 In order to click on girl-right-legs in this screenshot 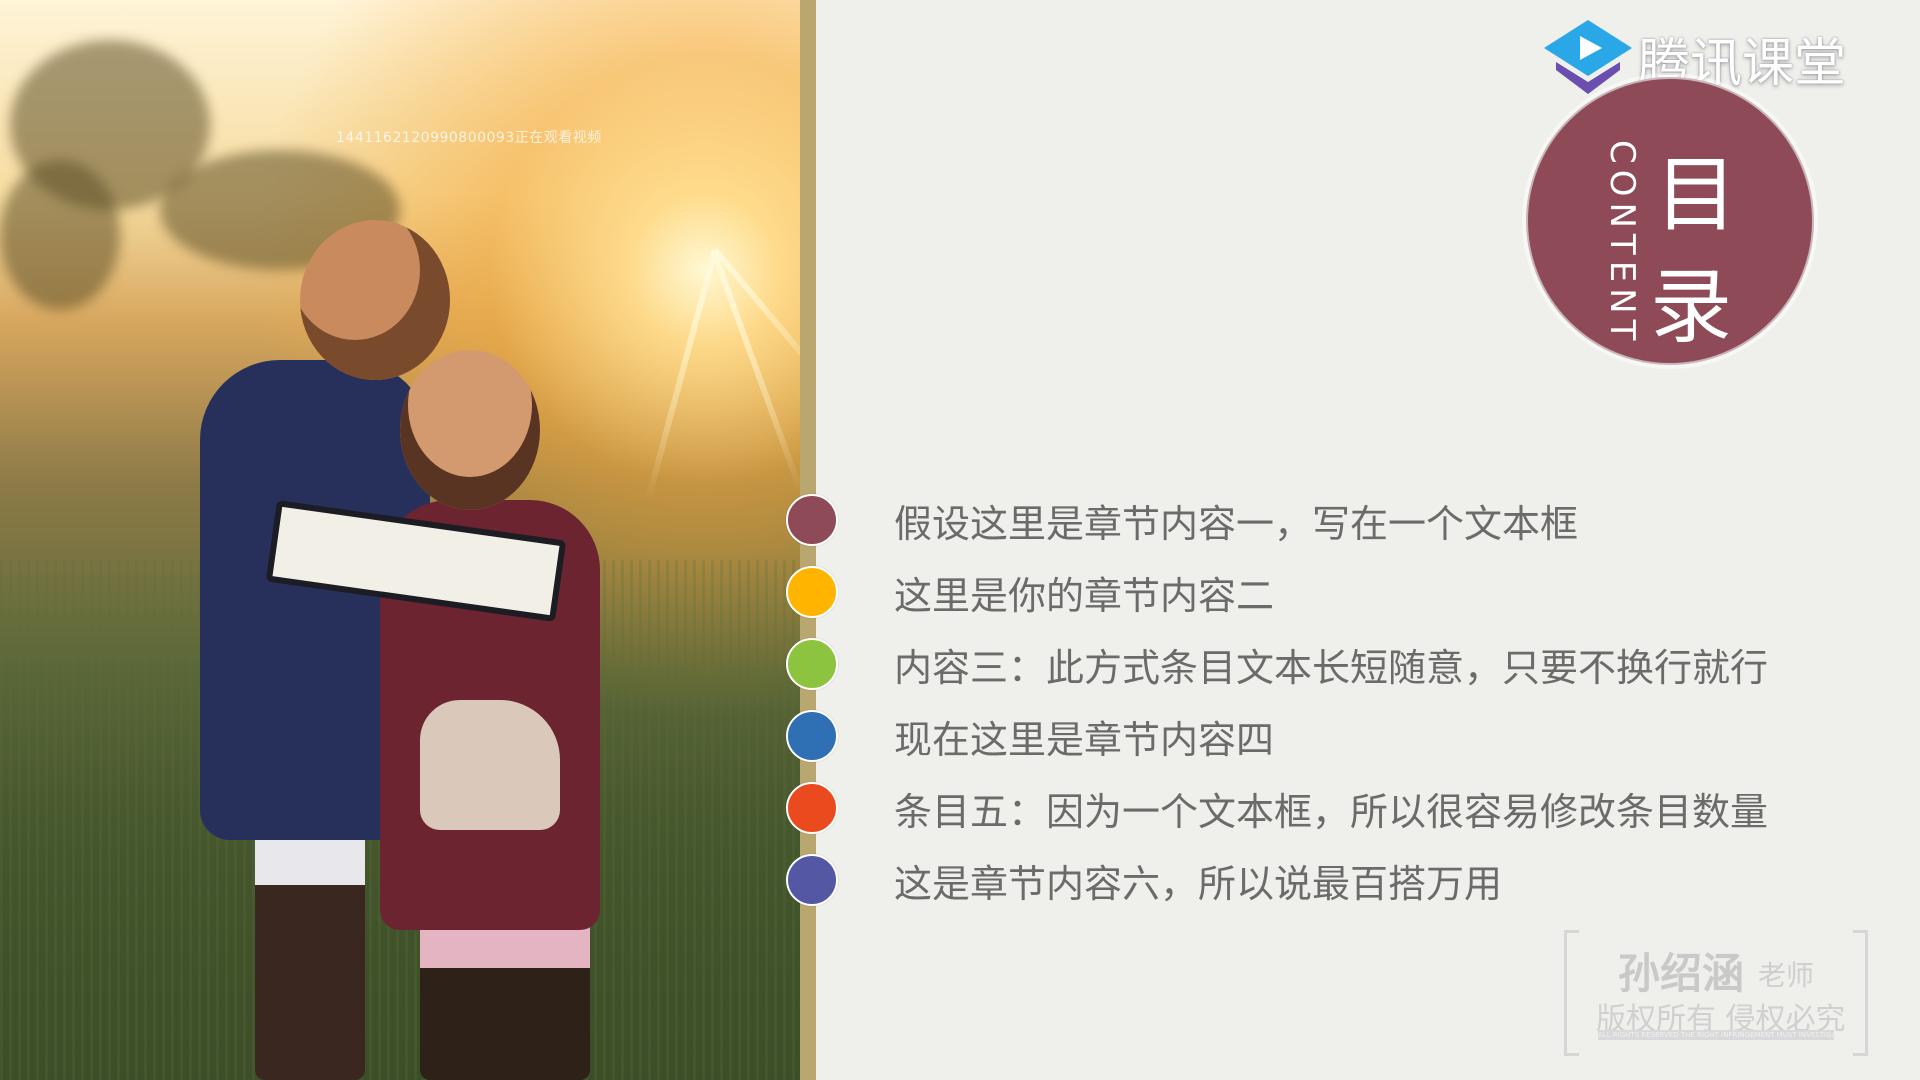, I will do `click(505, 1000)`.